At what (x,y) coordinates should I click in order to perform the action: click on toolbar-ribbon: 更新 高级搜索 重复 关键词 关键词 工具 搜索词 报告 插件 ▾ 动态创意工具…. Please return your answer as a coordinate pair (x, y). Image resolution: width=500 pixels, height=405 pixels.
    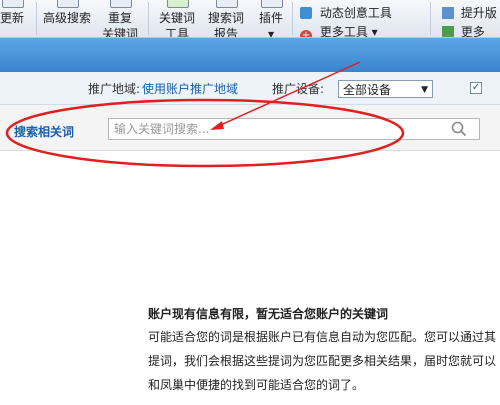
    Looking at the image, I should click on (250, 19).